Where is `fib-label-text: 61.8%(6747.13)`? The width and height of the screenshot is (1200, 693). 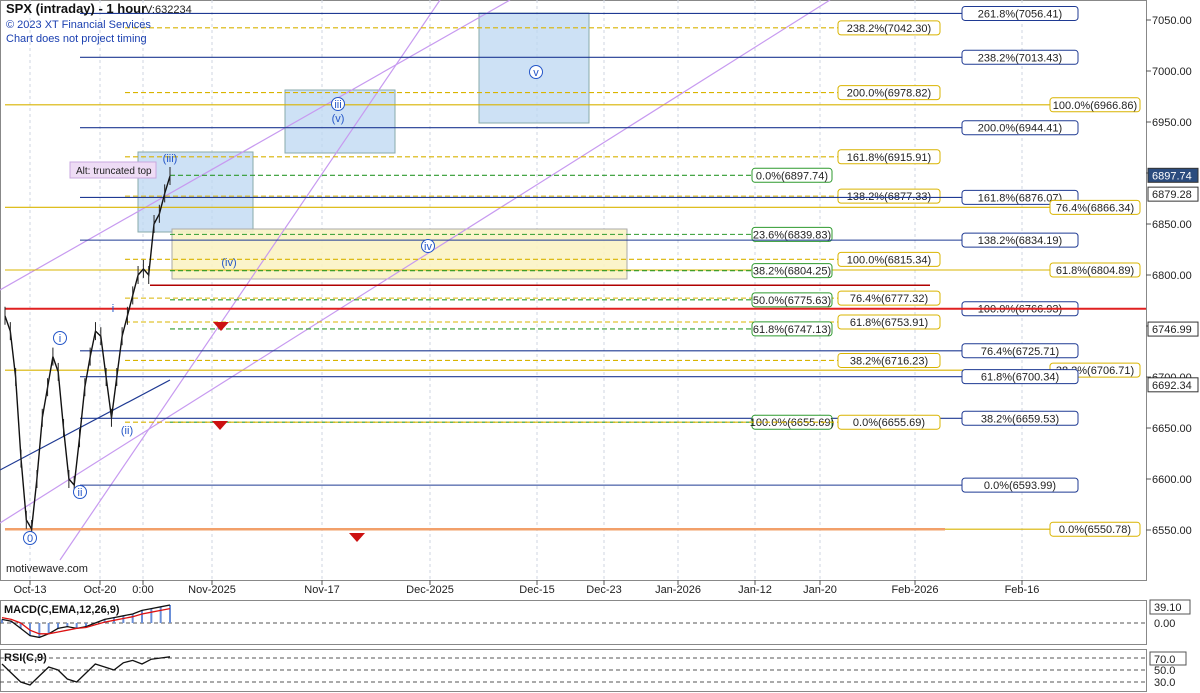 fib-label-text: 61.8%(6747.13) is located at coordinates (792, 330).